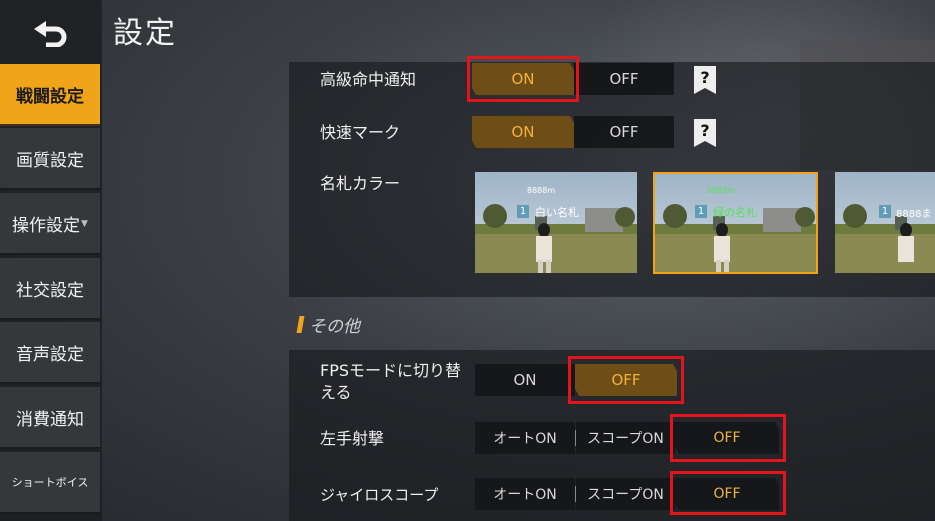  Describe the element at coordinates (379, 495) in the screenshot. I see `gyroscope-label: ジャイロスコープ` at that location.